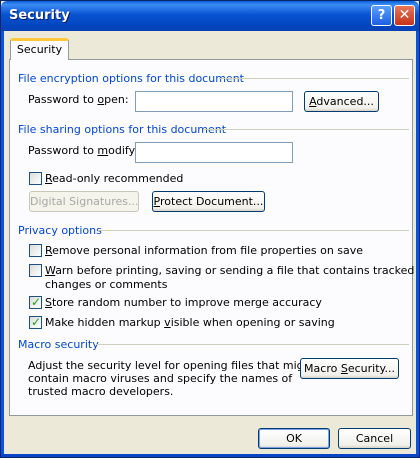 The width and height of the screenshot is (420, 458). What do you see at coordinates (404, 15) in the screenshot?
I see `close-button: ✕` at bounding box center [404, 15].